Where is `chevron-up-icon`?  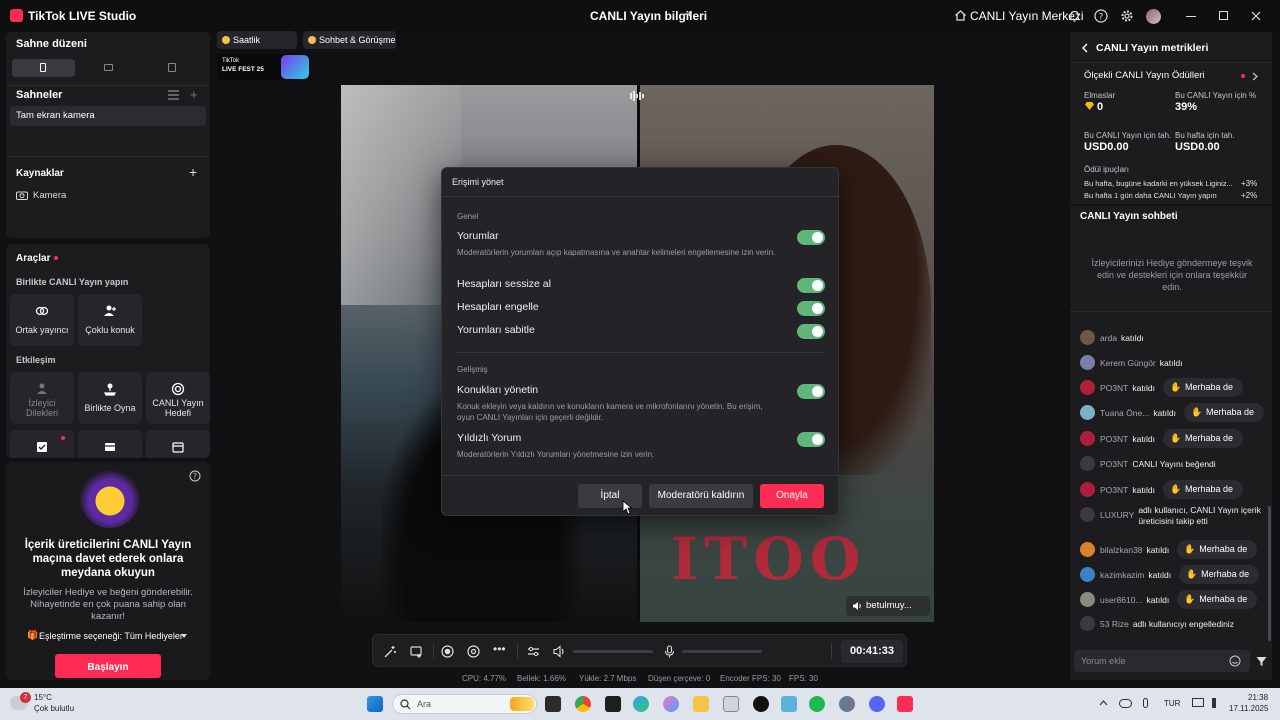 chevron-up-icon is located at coordinates (1103, 703).